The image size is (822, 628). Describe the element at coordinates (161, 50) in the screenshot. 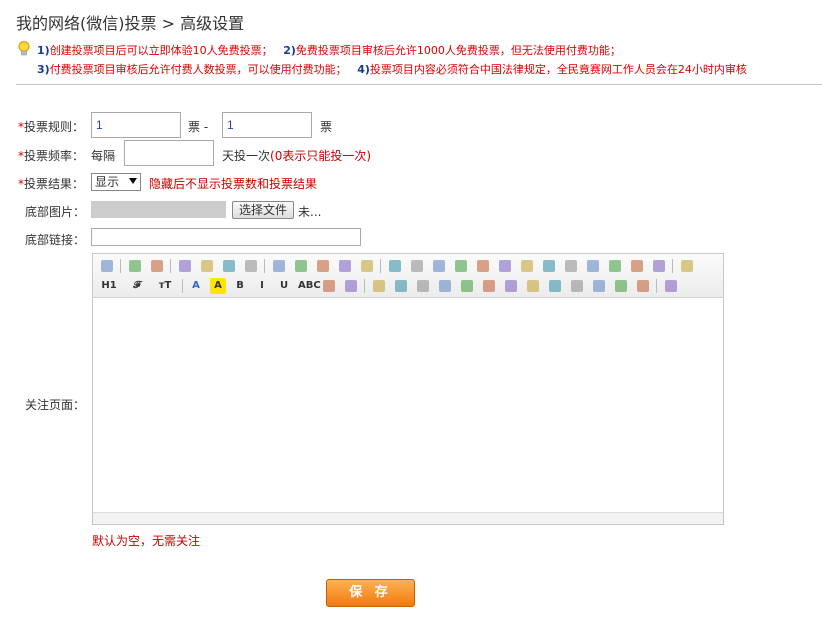

I see `tip-text-1: 创建投票项目后可以立即体验10人免费投票；` at that location.